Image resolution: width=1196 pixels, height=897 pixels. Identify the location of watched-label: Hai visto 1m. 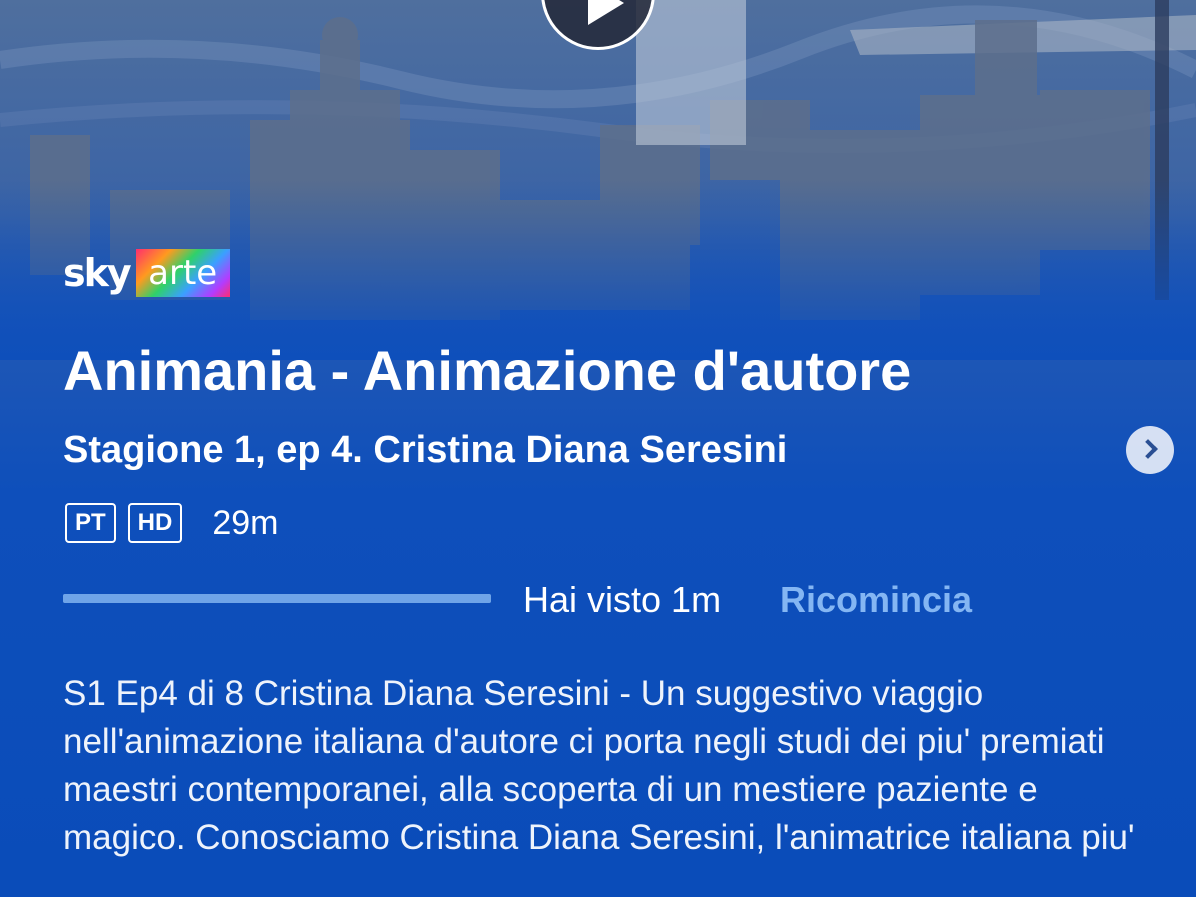
(622, 599).